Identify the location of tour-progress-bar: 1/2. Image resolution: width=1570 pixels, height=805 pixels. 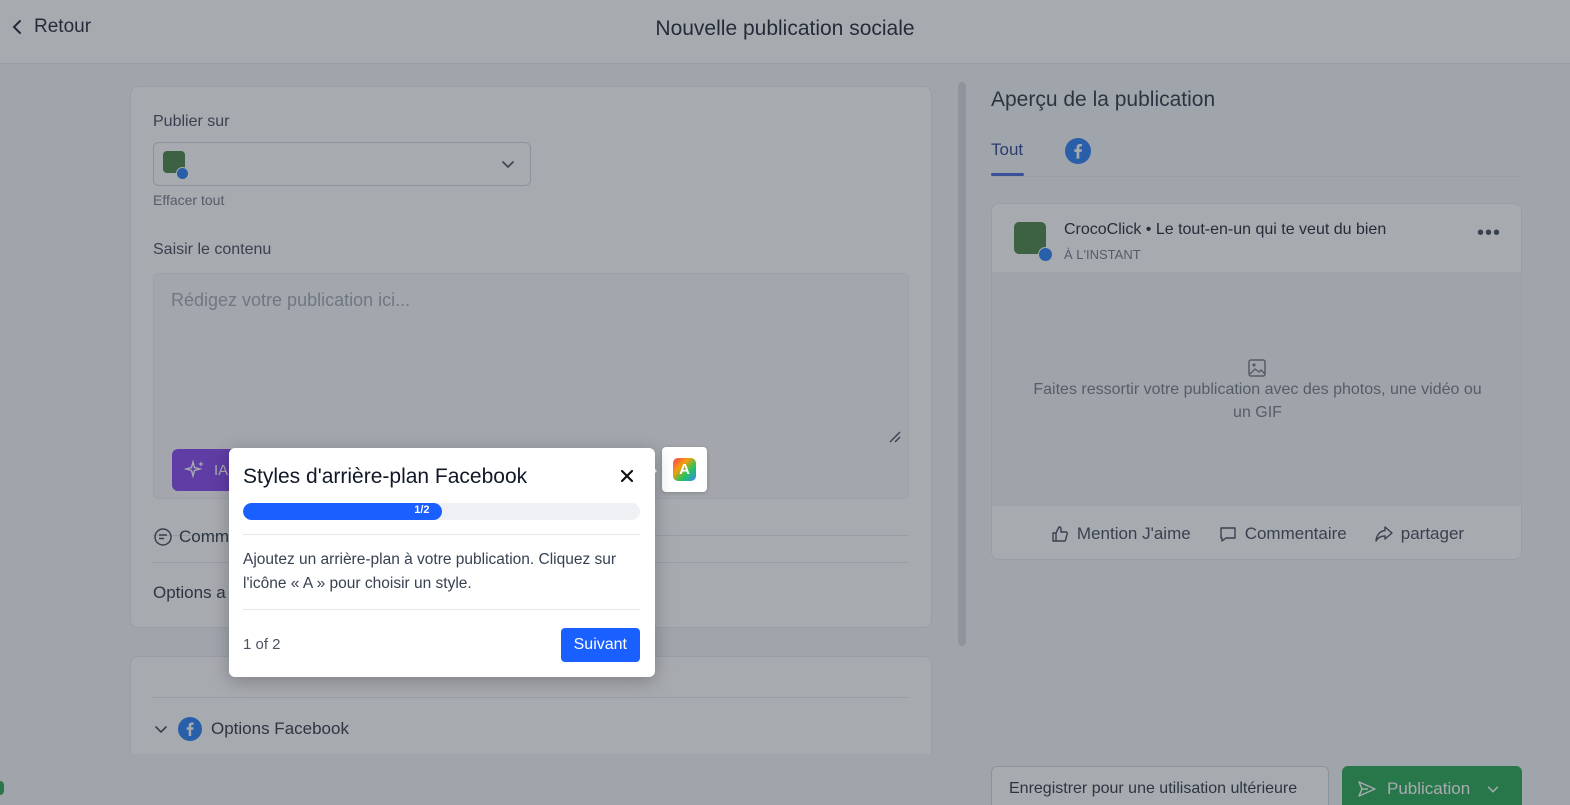
(441, 511).